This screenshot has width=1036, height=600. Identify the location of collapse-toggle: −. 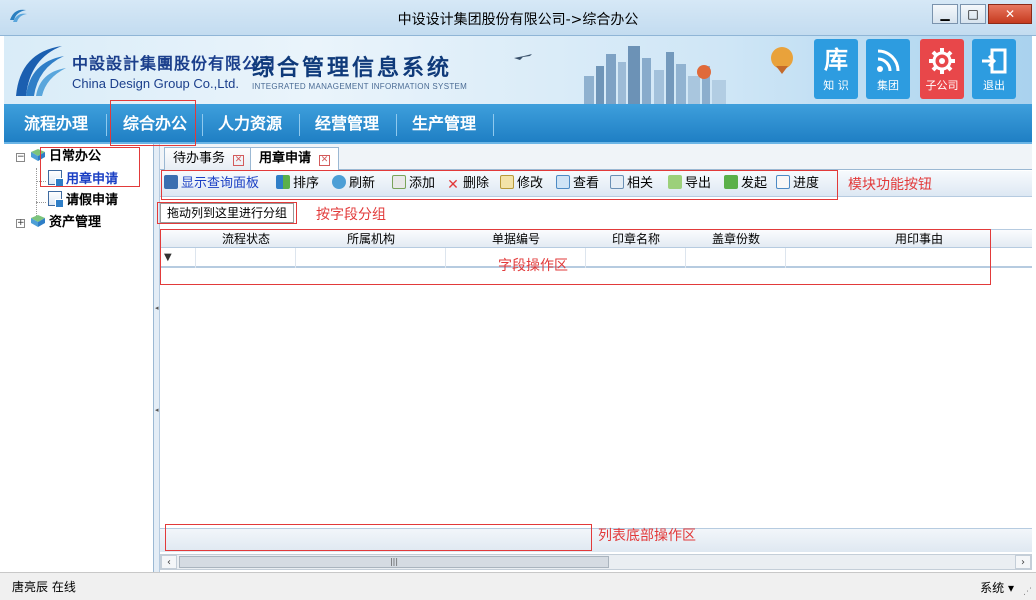
(20, 157).